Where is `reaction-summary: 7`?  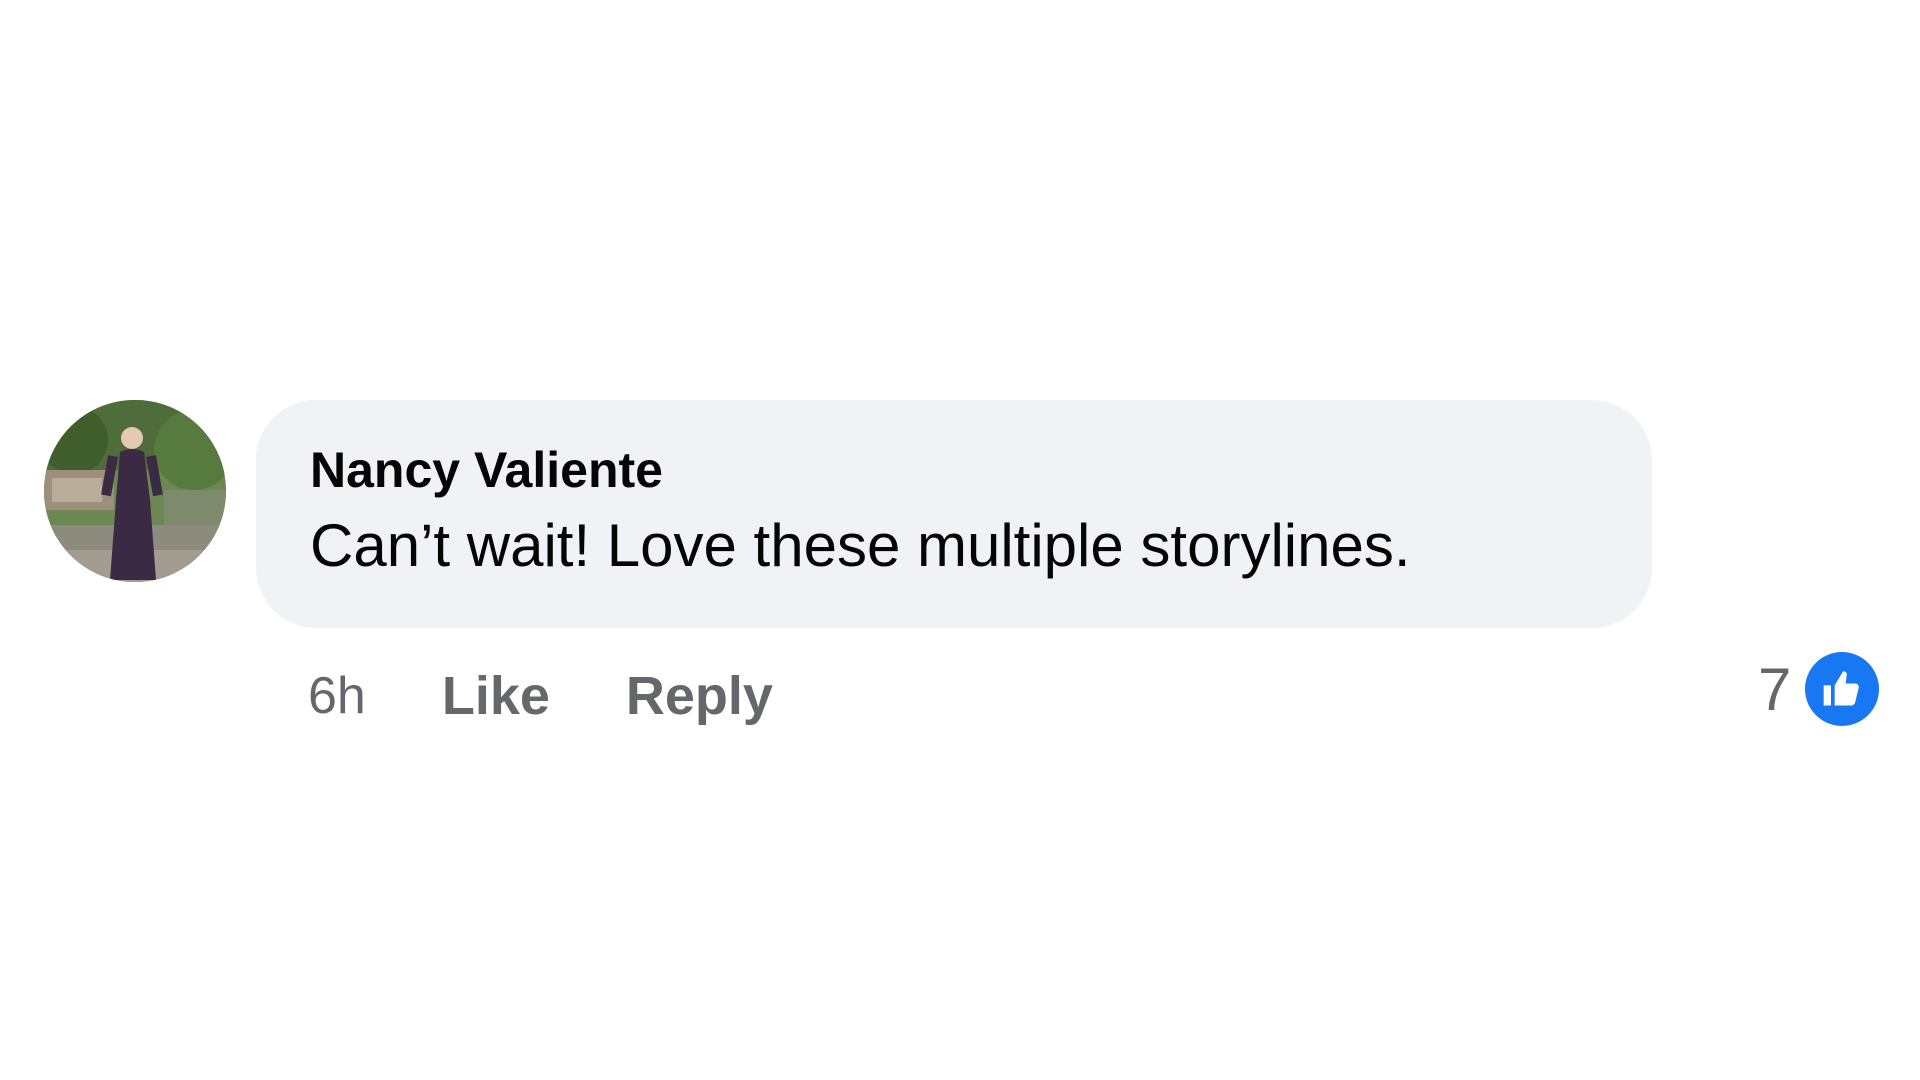
reaction-summary: 7 is located at coordinates (1819, 689).